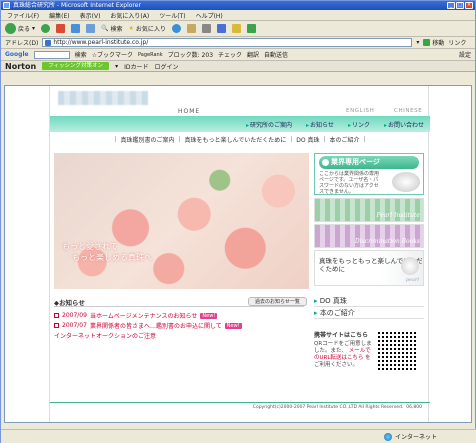 This screenshot has height=443, width=476. Describe the element at coordinates (22, 43) in the screenshot. I see `address-label: アドレス(D)` at that location.